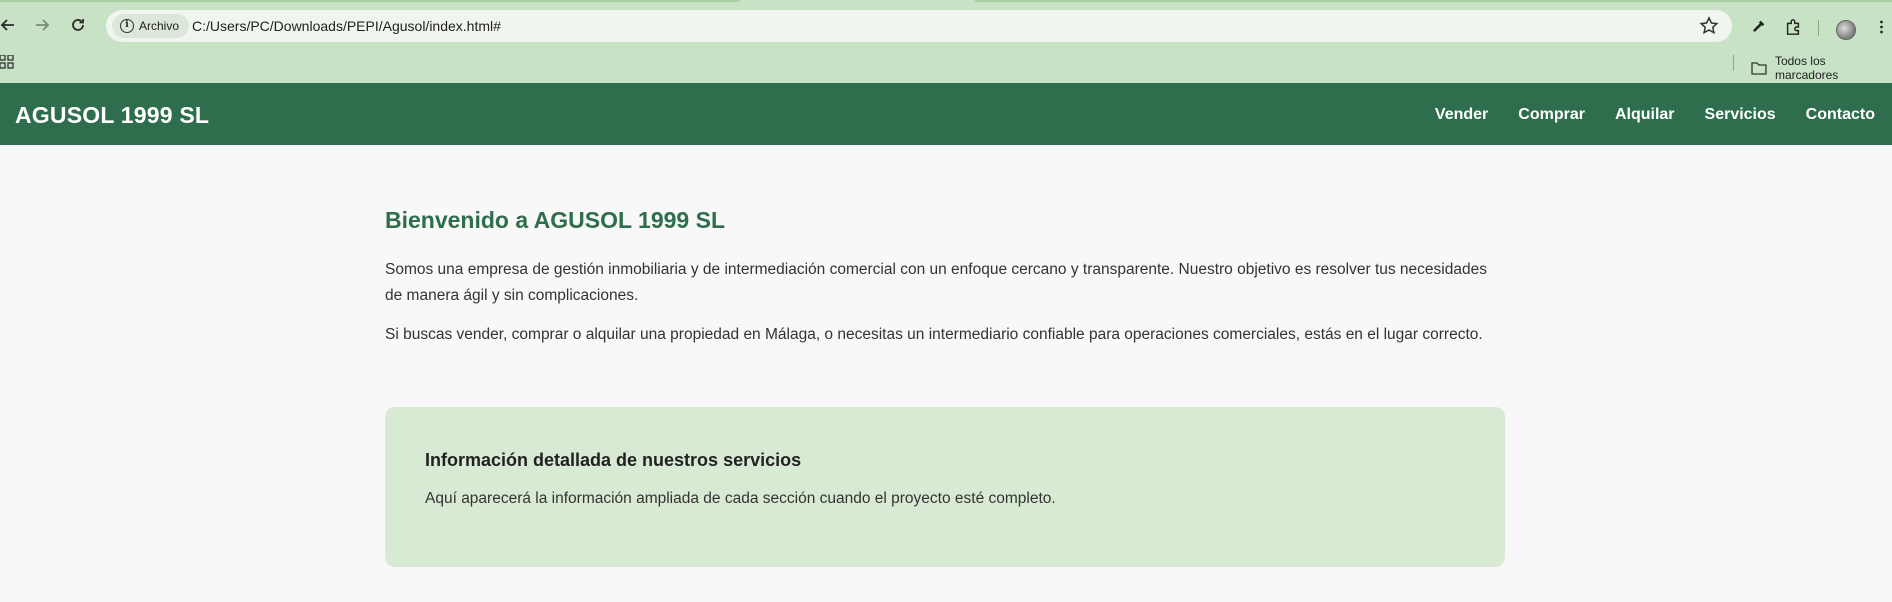  I want to click on welcome-heading: Bienvenido a AGUSOL 1999 SL, so click(555, 220).